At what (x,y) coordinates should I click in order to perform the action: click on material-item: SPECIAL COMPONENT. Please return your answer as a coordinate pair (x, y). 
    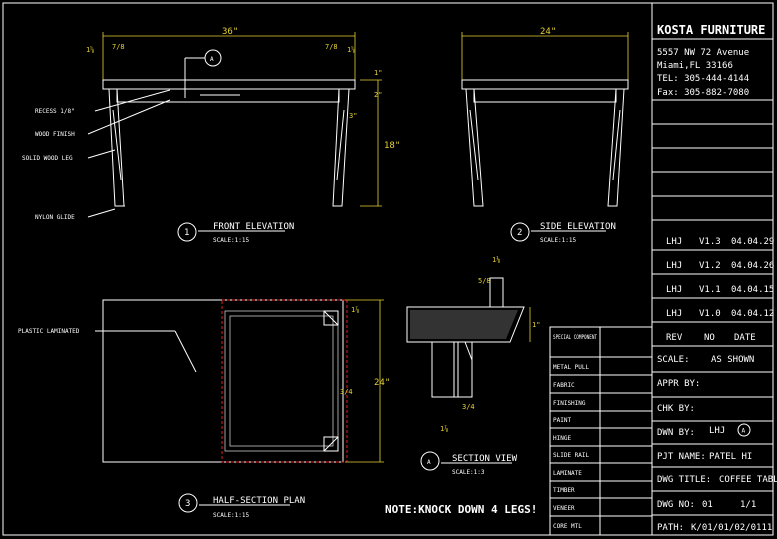
    Looking at the image, I should click on (575, 337).